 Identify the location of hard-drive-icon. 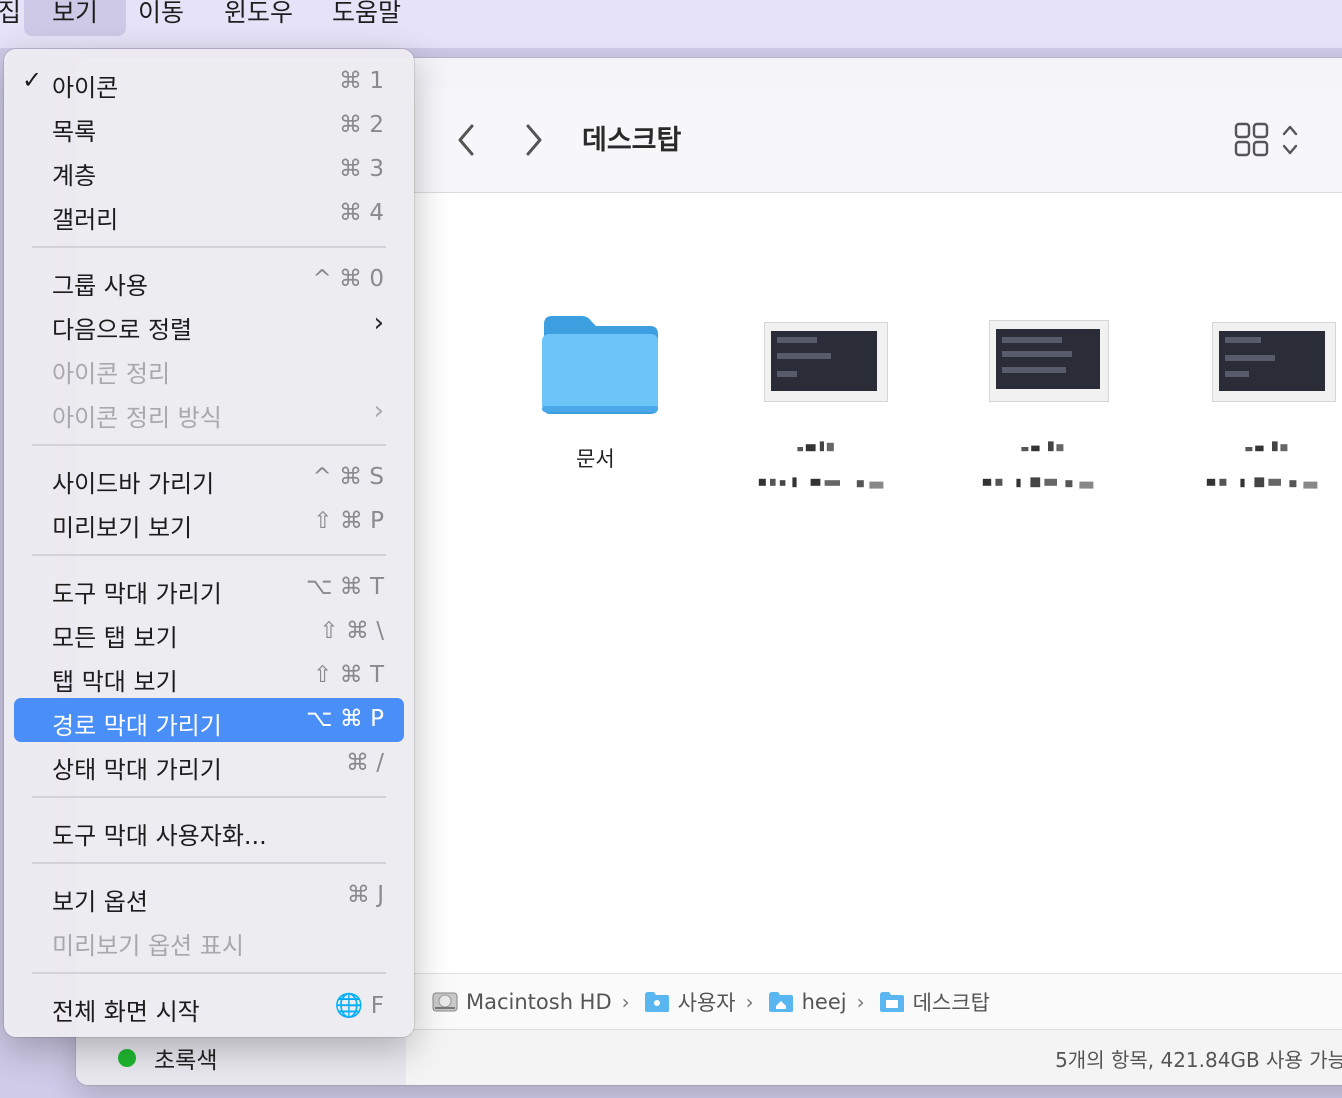
(445, 1001).